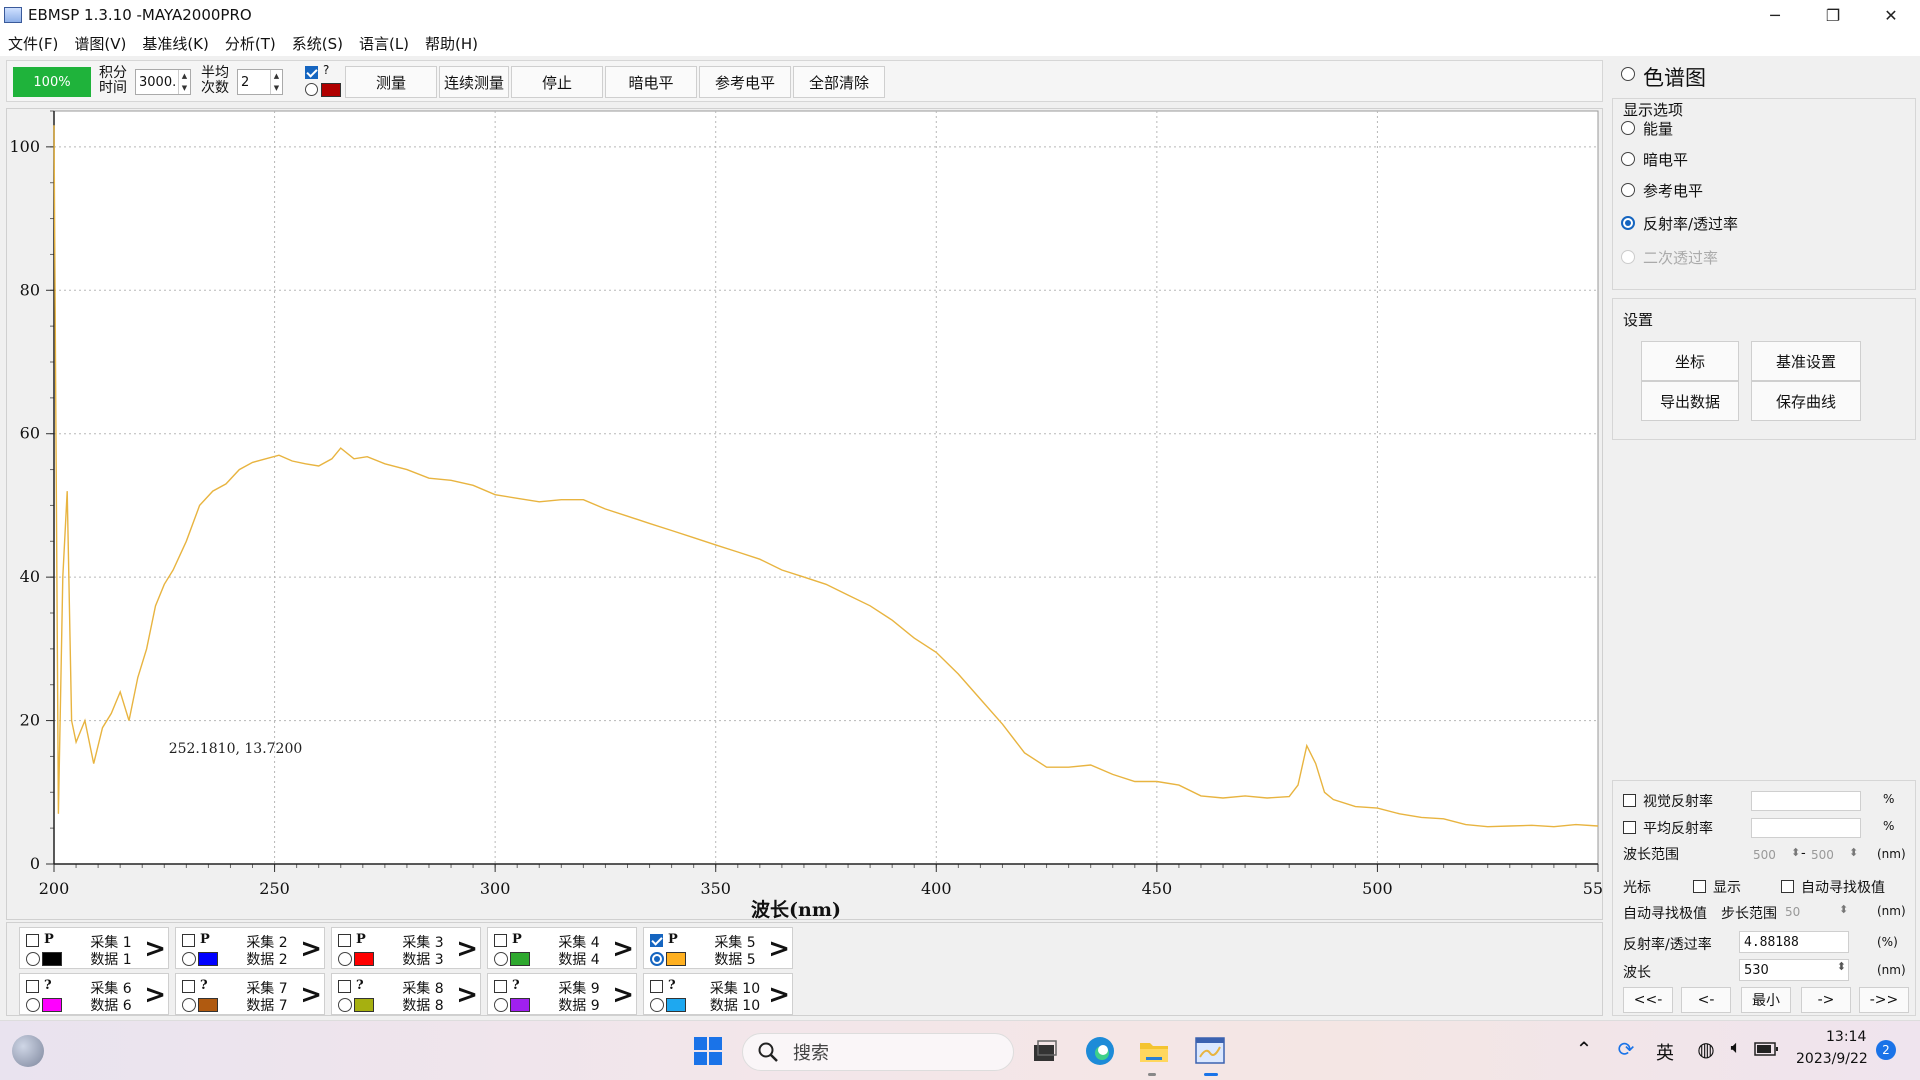 The height and width of the screenshot is (1080, 1920). Describe the element at coordinates (562, 948) in the screenshot. I see `series-item: P 采集 4 数据 4 >` at that location.